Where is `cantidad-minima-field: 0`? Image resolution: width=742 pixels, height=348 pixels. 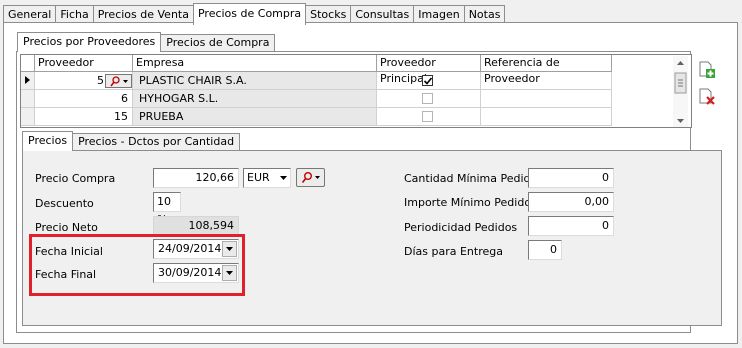
cantidad-minima-field: 0 is located at coordinates (571, 178).